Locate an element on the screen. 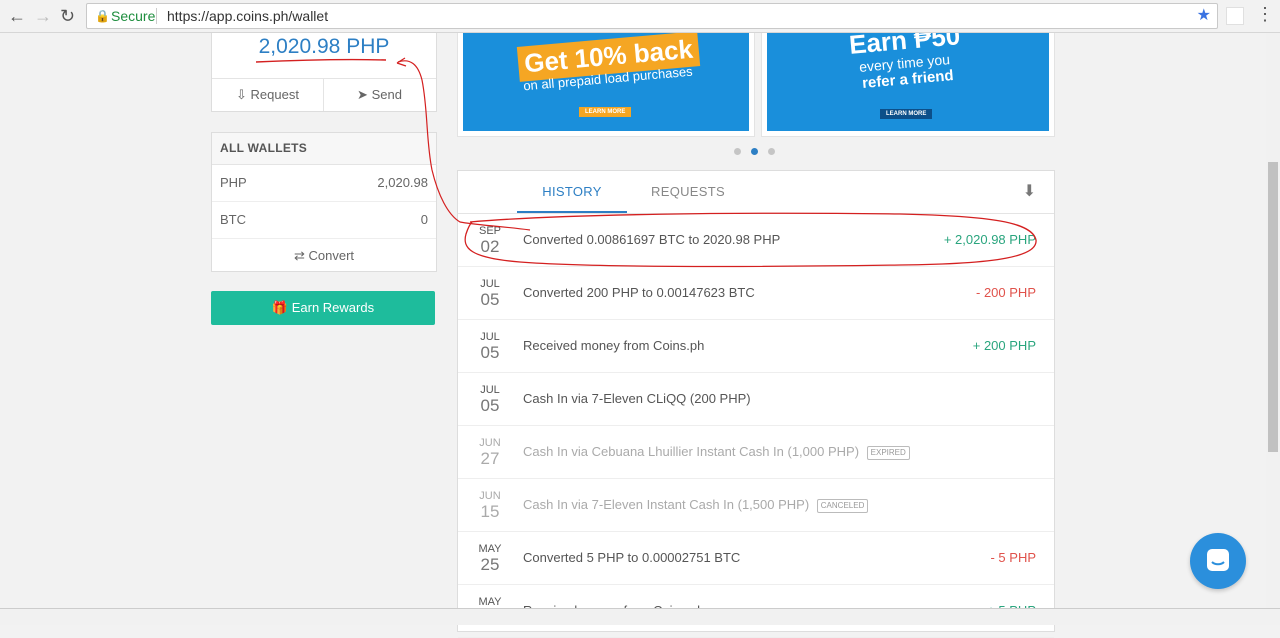  url-text: https://app.coins.ph/wallet is located at coordinates (247, 16).